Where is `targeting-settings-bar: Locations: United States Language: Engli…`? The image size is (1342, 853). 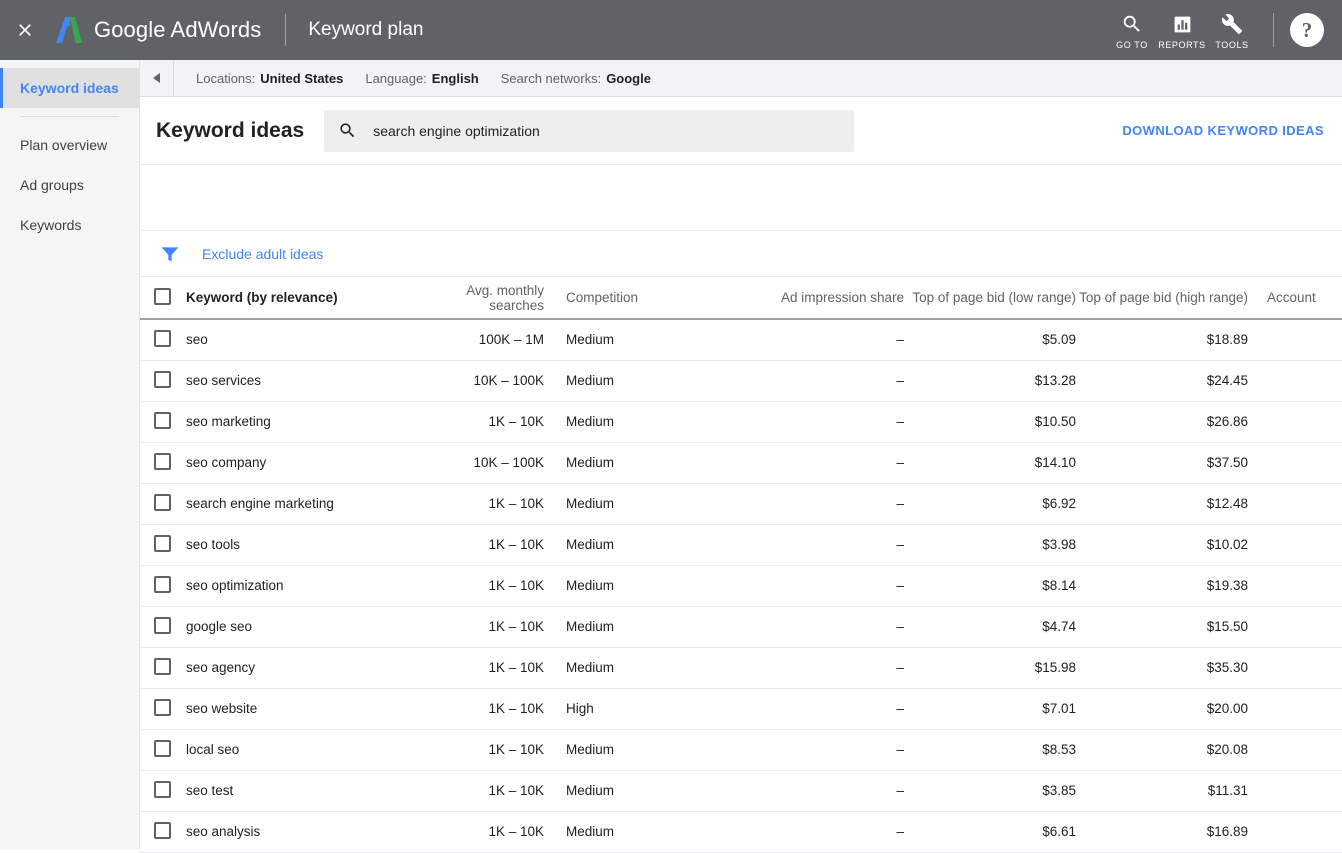 targeting-settings-bar: Locations: United States Language: Engli… is located at coordinates (741, 78).